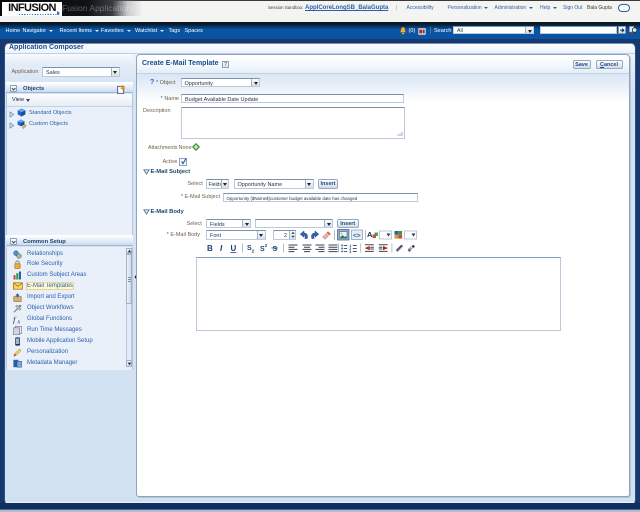  Describe the element at coordinates (221, 248) in the screenshot. I see `svg-text: I` at that location.